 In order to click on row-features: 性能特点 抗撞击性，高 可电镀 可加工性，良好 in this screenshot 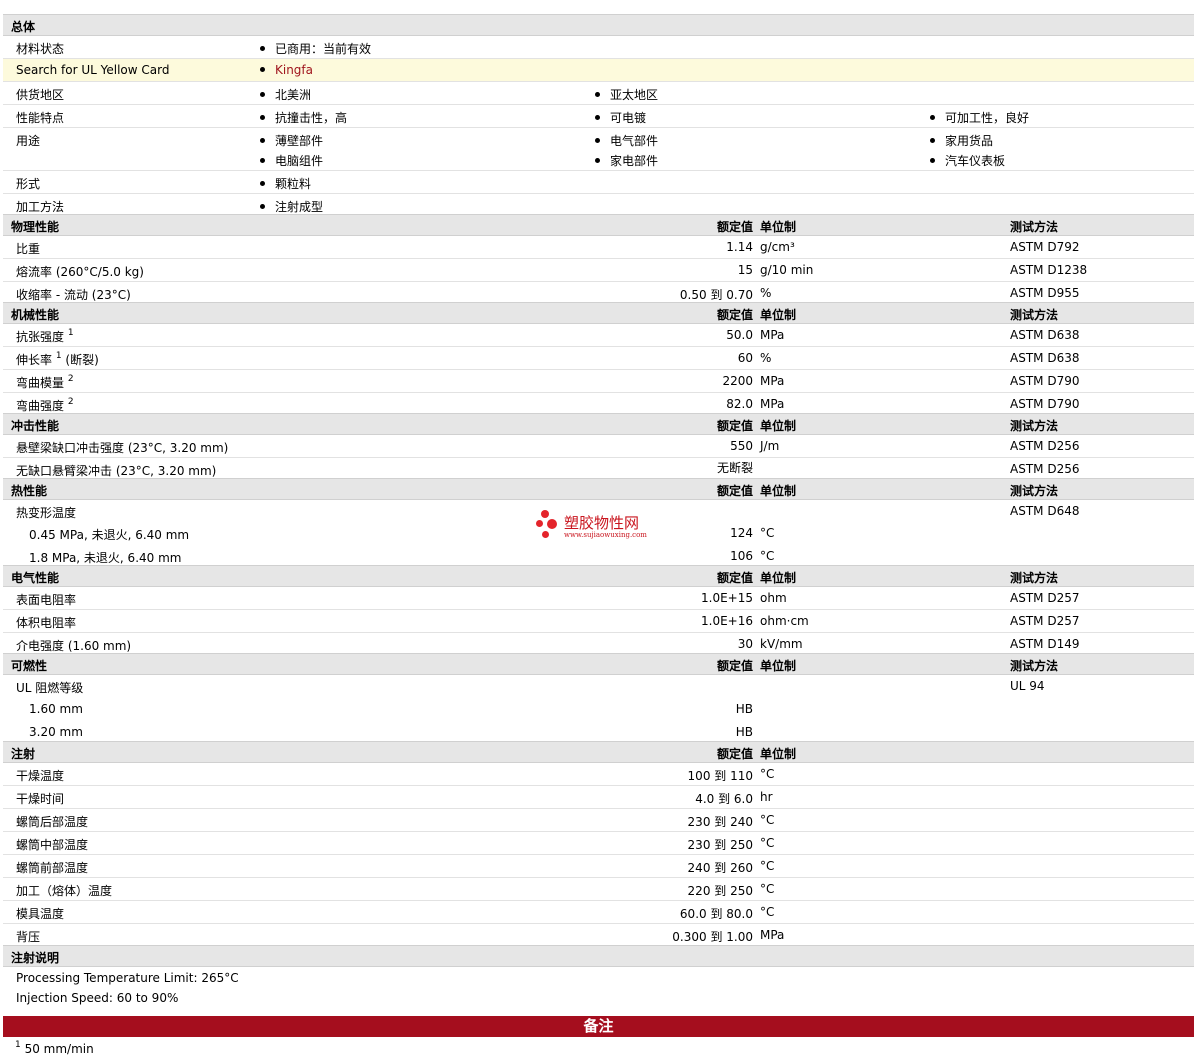, I will do `click(598, 116)`.